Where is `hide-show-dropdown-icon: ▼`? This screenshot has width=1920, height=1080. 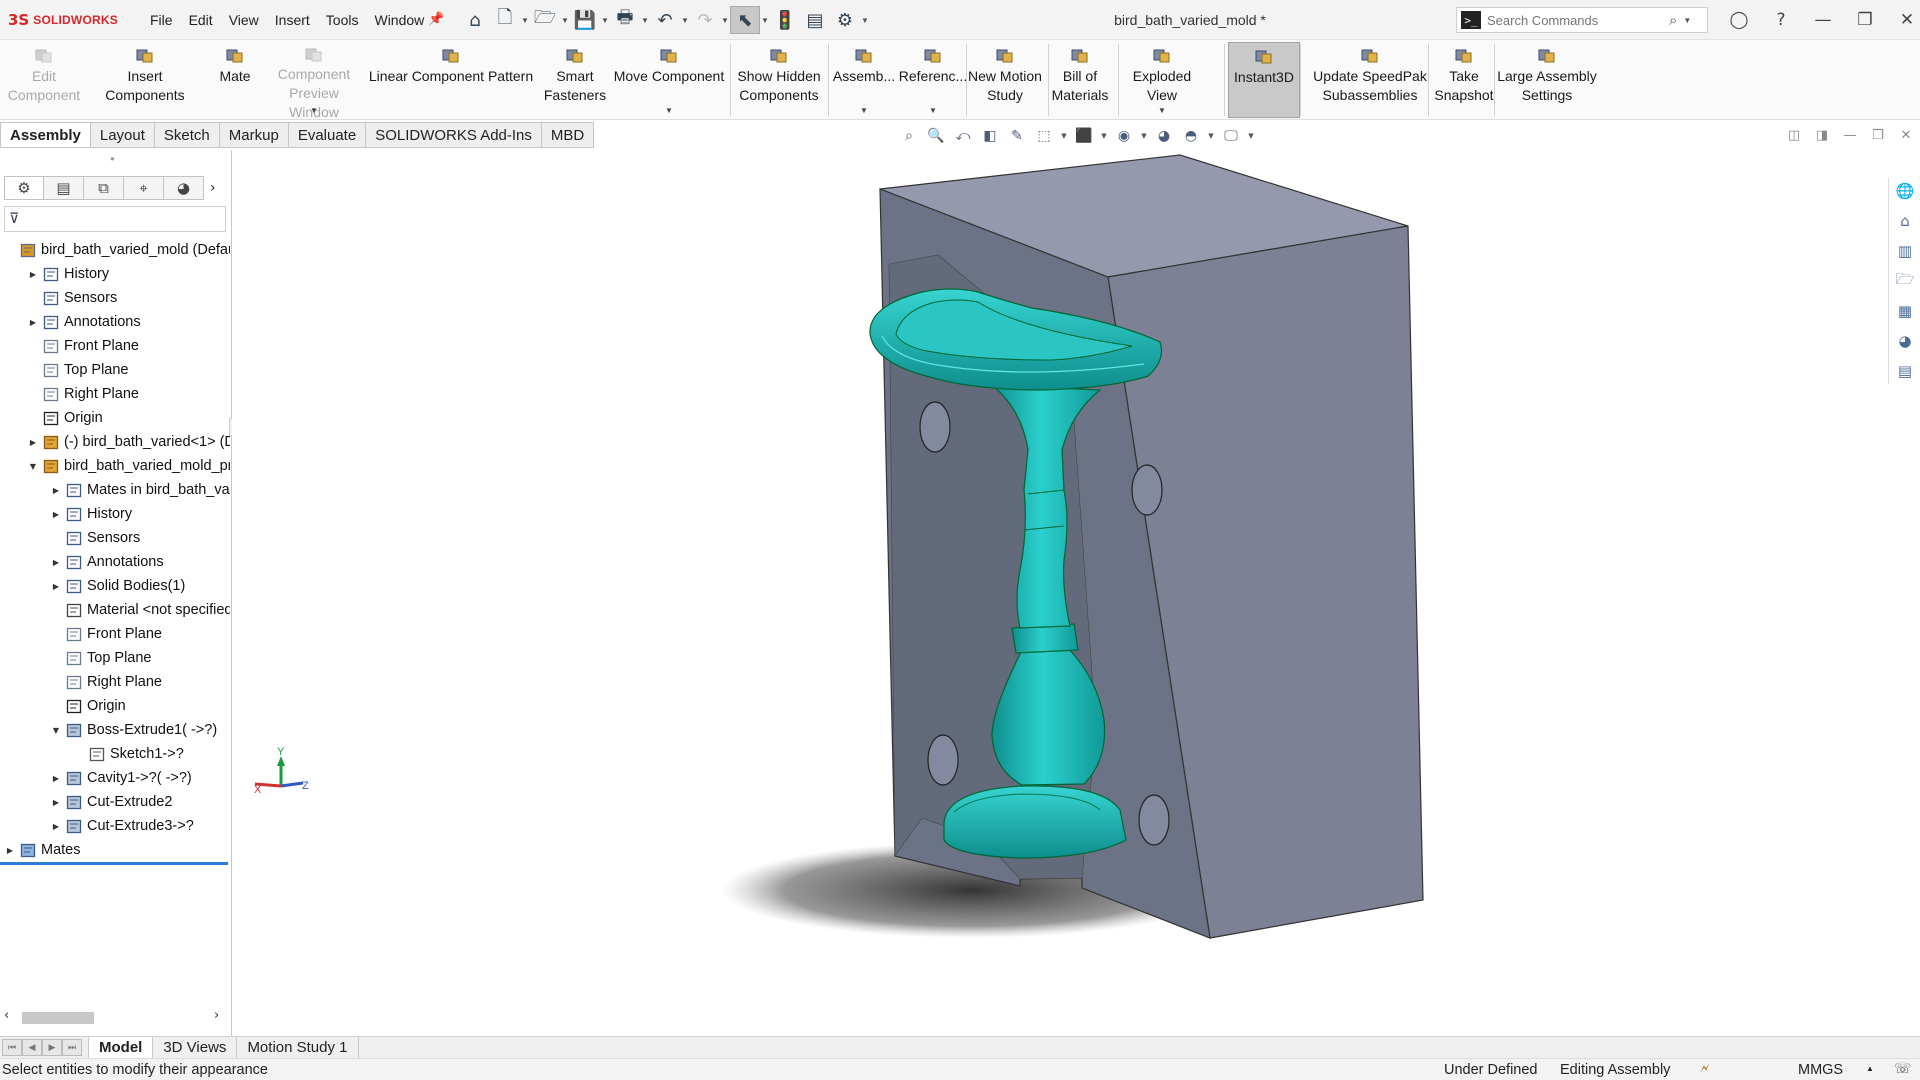
hide-show-dropdown-icon: ▼ is located at coordinates (1144, 136).